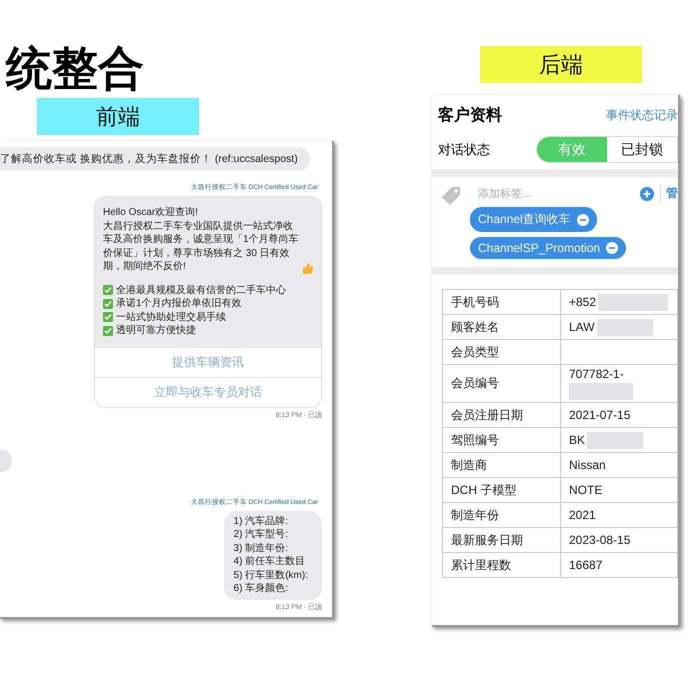 The width and height of the screenshot is (700, 700). Describe the element at coordinates (539, 248) in the screenshot. I see `tag-text: ChannelSP_Promotion` at that location.